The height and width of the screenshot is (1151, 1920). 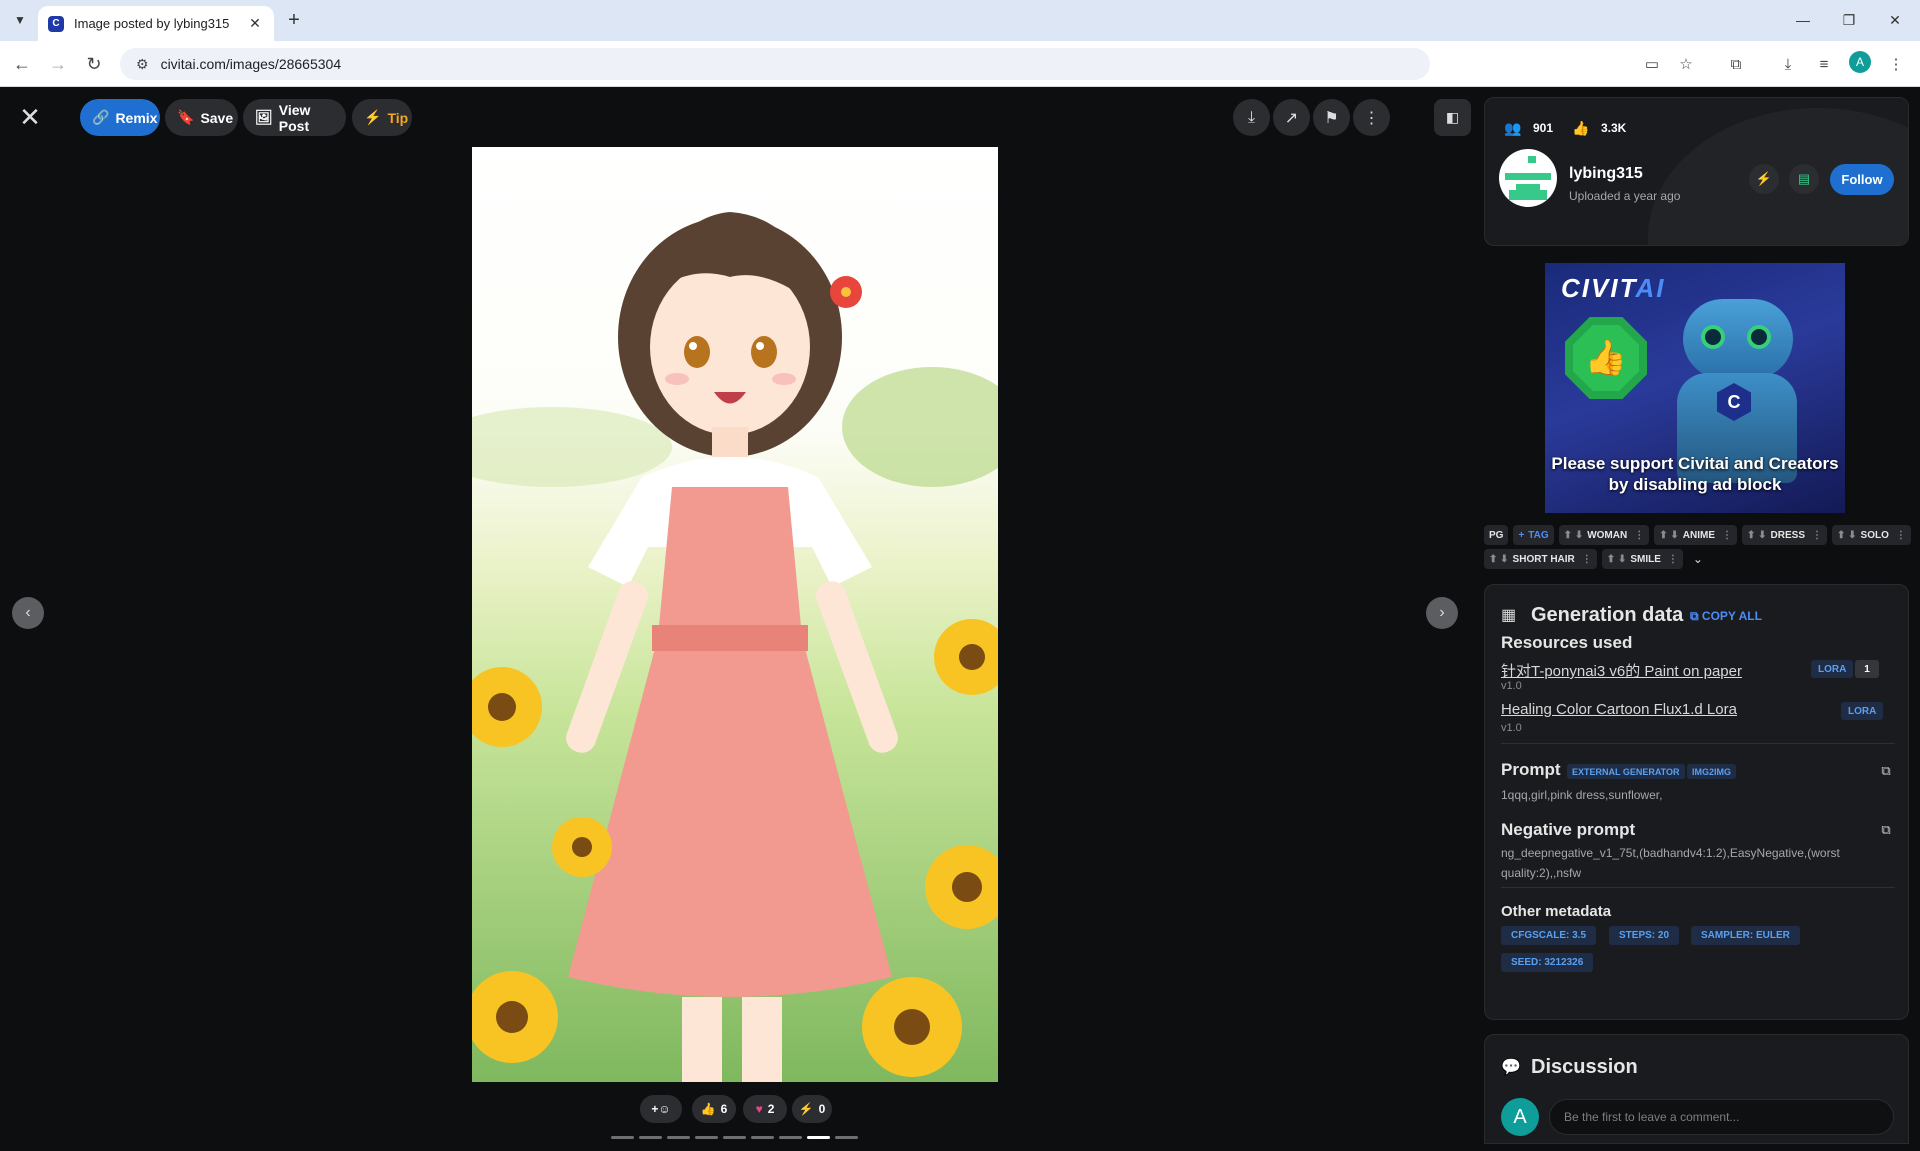 What do you see at coordinates (1521, 535) in the screenshot?
I see `plus-icon: +` at bounding box center [1521, 535].